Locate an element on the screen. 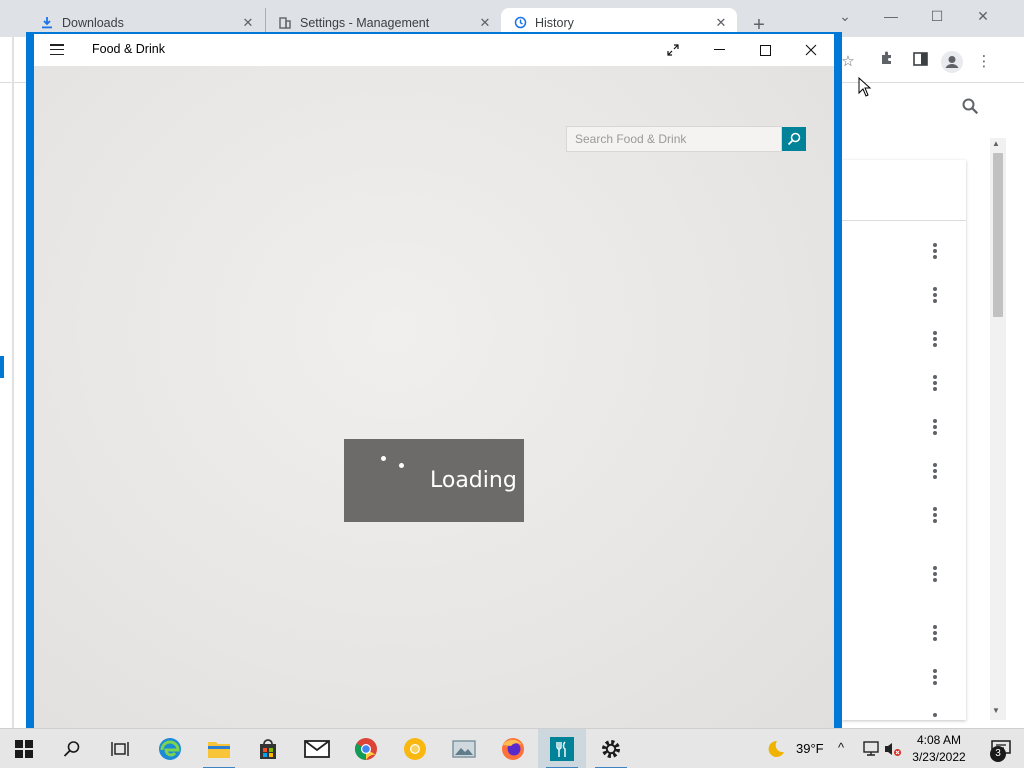  mouse-cursor-icon is located at coordinates (865, 89).